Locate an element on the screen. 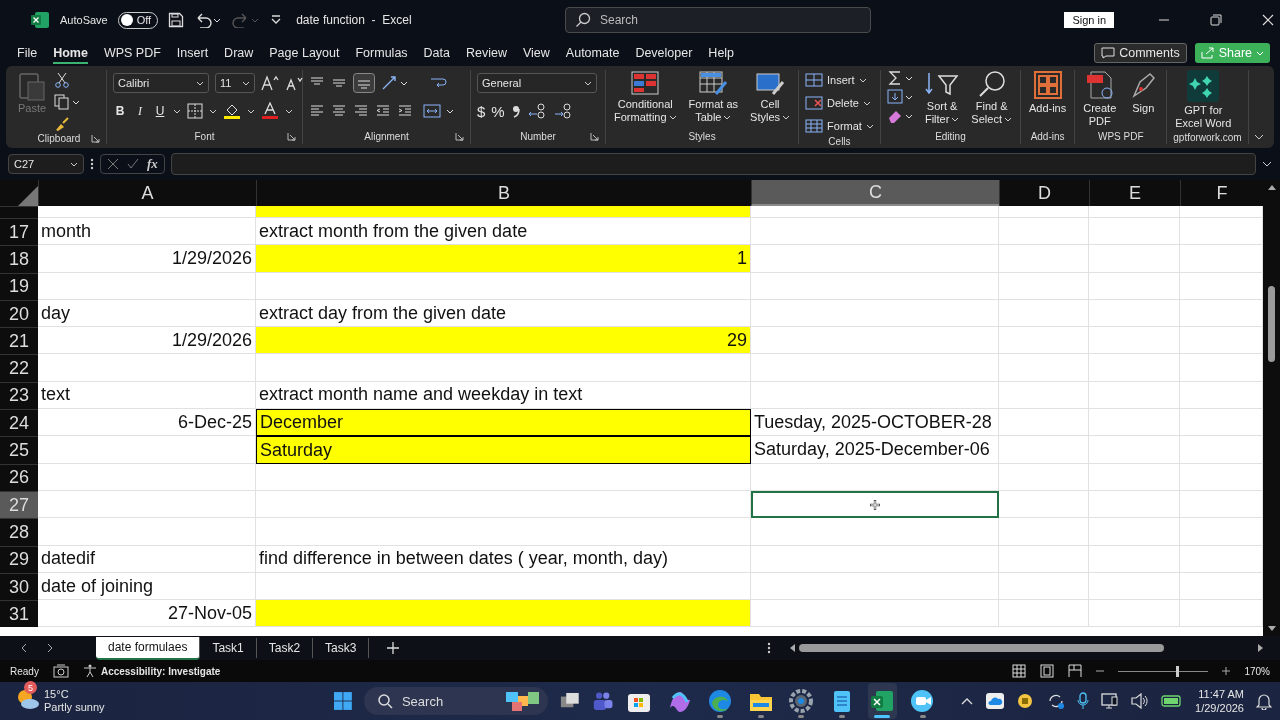  expand-icon is located at coordinates (1267, 164).